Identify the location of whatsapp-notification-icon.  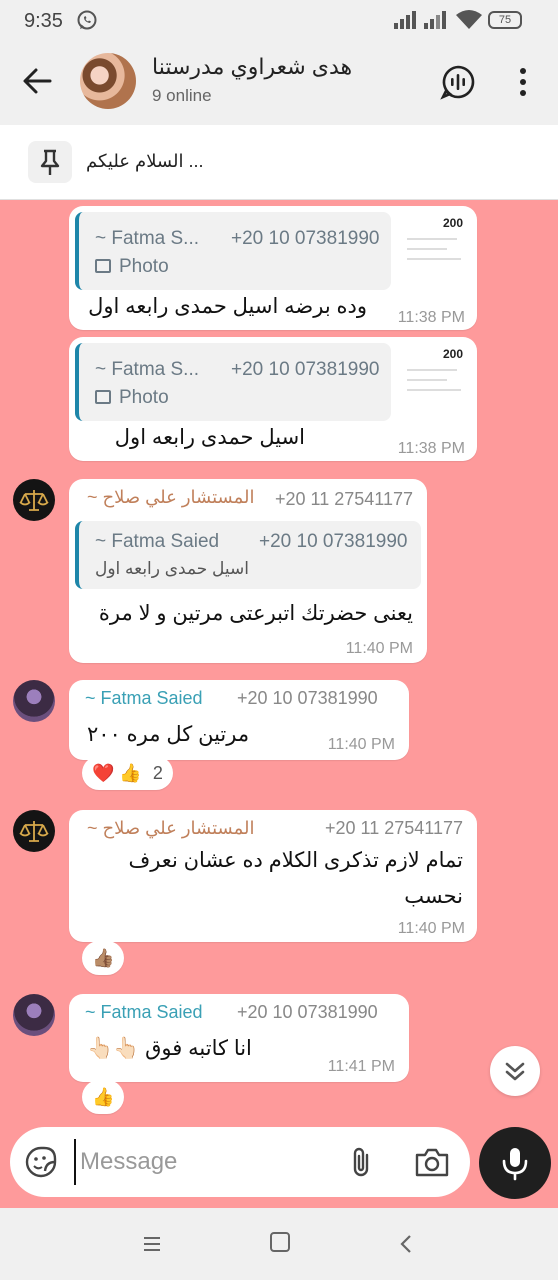
(87, 20).